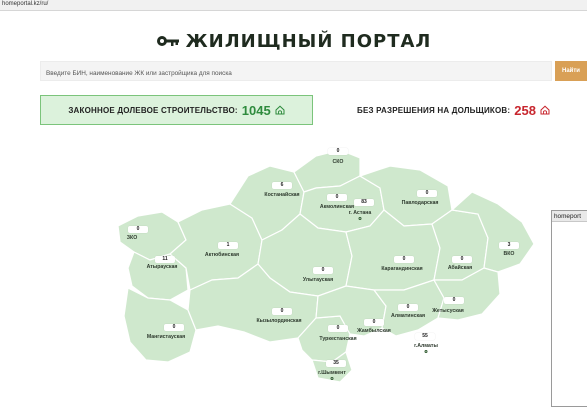  What do you see at coordinates (332, 373) in the screenshot?
I see `region-label: г.Шымкент` at bounding box center [332, 373].